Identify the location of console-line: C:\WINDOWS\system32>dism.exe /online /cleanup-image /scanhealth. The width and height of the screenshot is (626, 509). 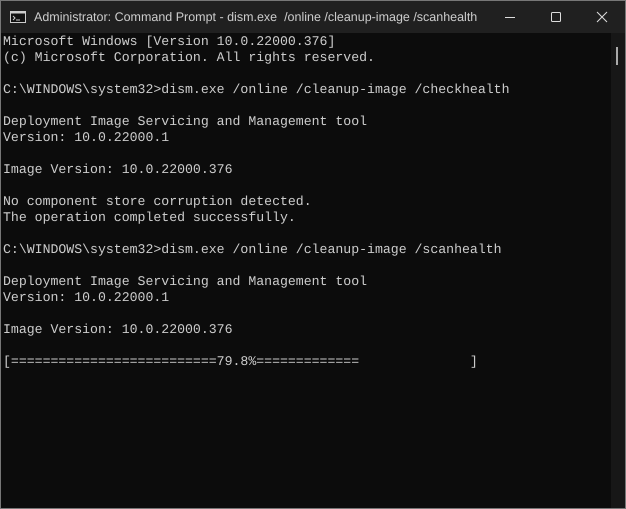
(252, 250).